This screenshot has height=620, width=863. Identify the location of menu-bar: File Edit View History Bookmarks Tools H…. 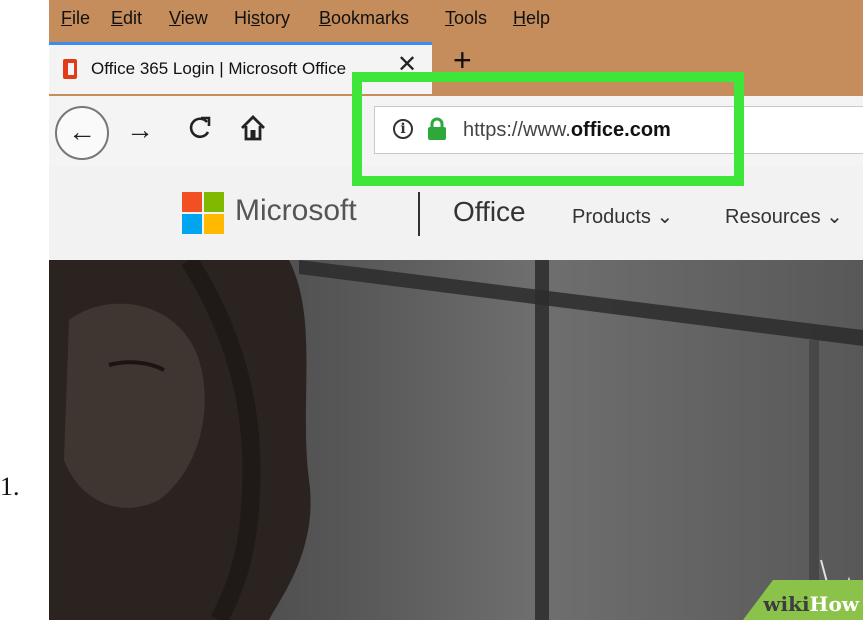
(456, 21).